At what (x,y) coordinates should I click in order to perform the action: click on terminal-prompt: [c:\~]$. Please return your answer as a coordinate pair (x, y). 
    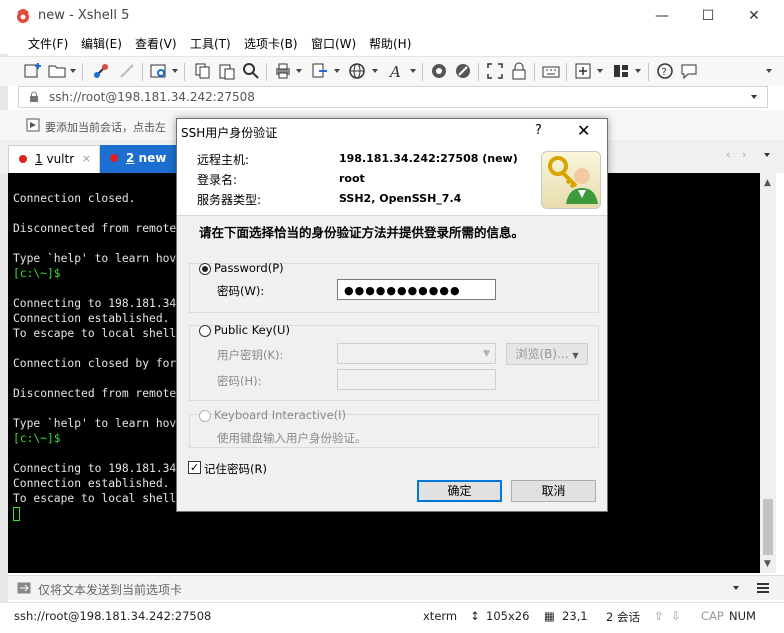
    Looking at the image, I should click on (37, 273).